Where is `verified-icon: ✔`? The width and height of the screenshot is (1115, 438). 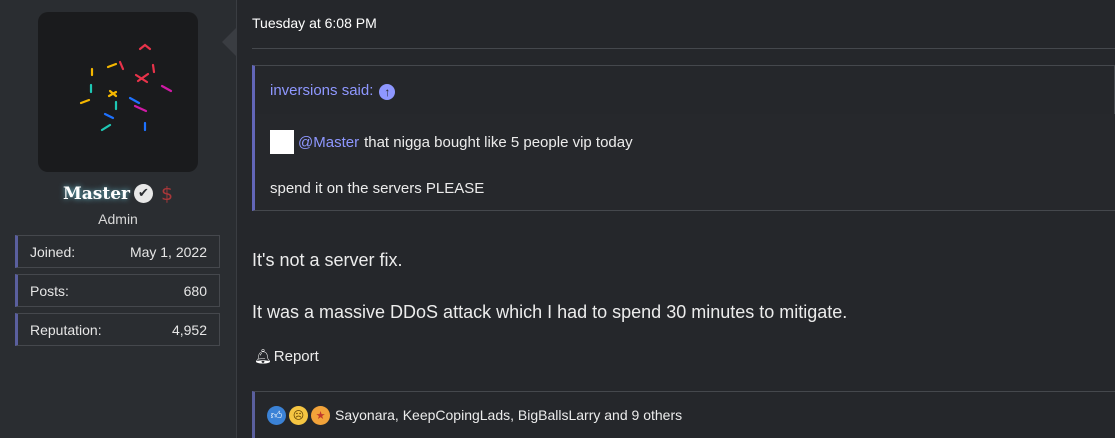 verified-icon: ✔ is located at coordinates (143, 193).